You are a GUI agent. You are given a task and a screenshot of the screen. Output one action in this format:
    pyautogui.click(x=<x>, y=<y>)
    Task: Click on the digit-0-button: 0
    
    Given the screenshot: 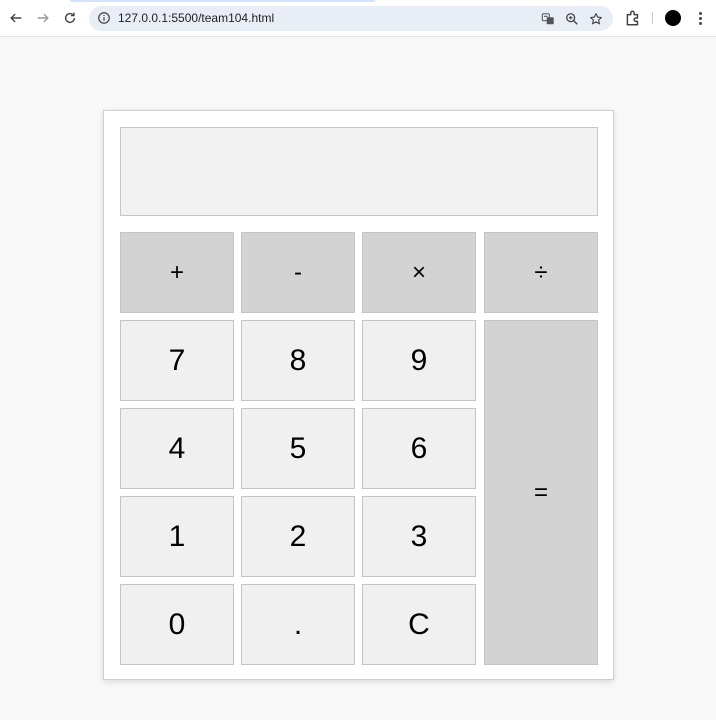 What is the action you would take?
    pyautogui.click(x=177, y=624)
    